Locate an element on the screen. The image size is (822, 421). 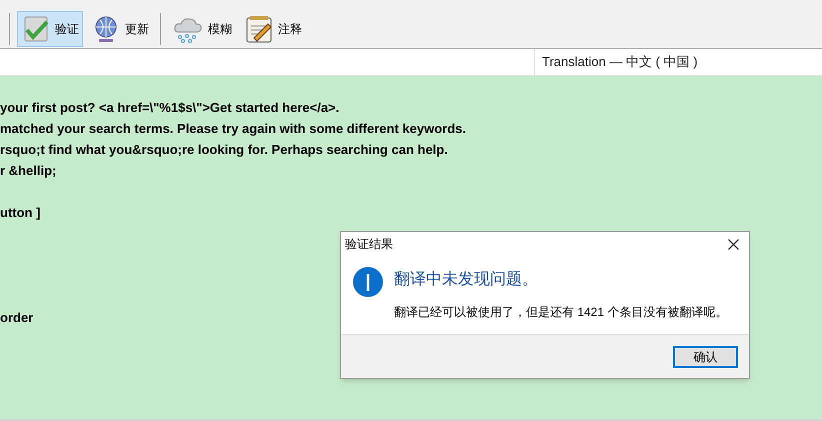
table-cell-text: your first post? <a href=\"%1$s\">Get started here</a>. is located at coordinates (170, 107).